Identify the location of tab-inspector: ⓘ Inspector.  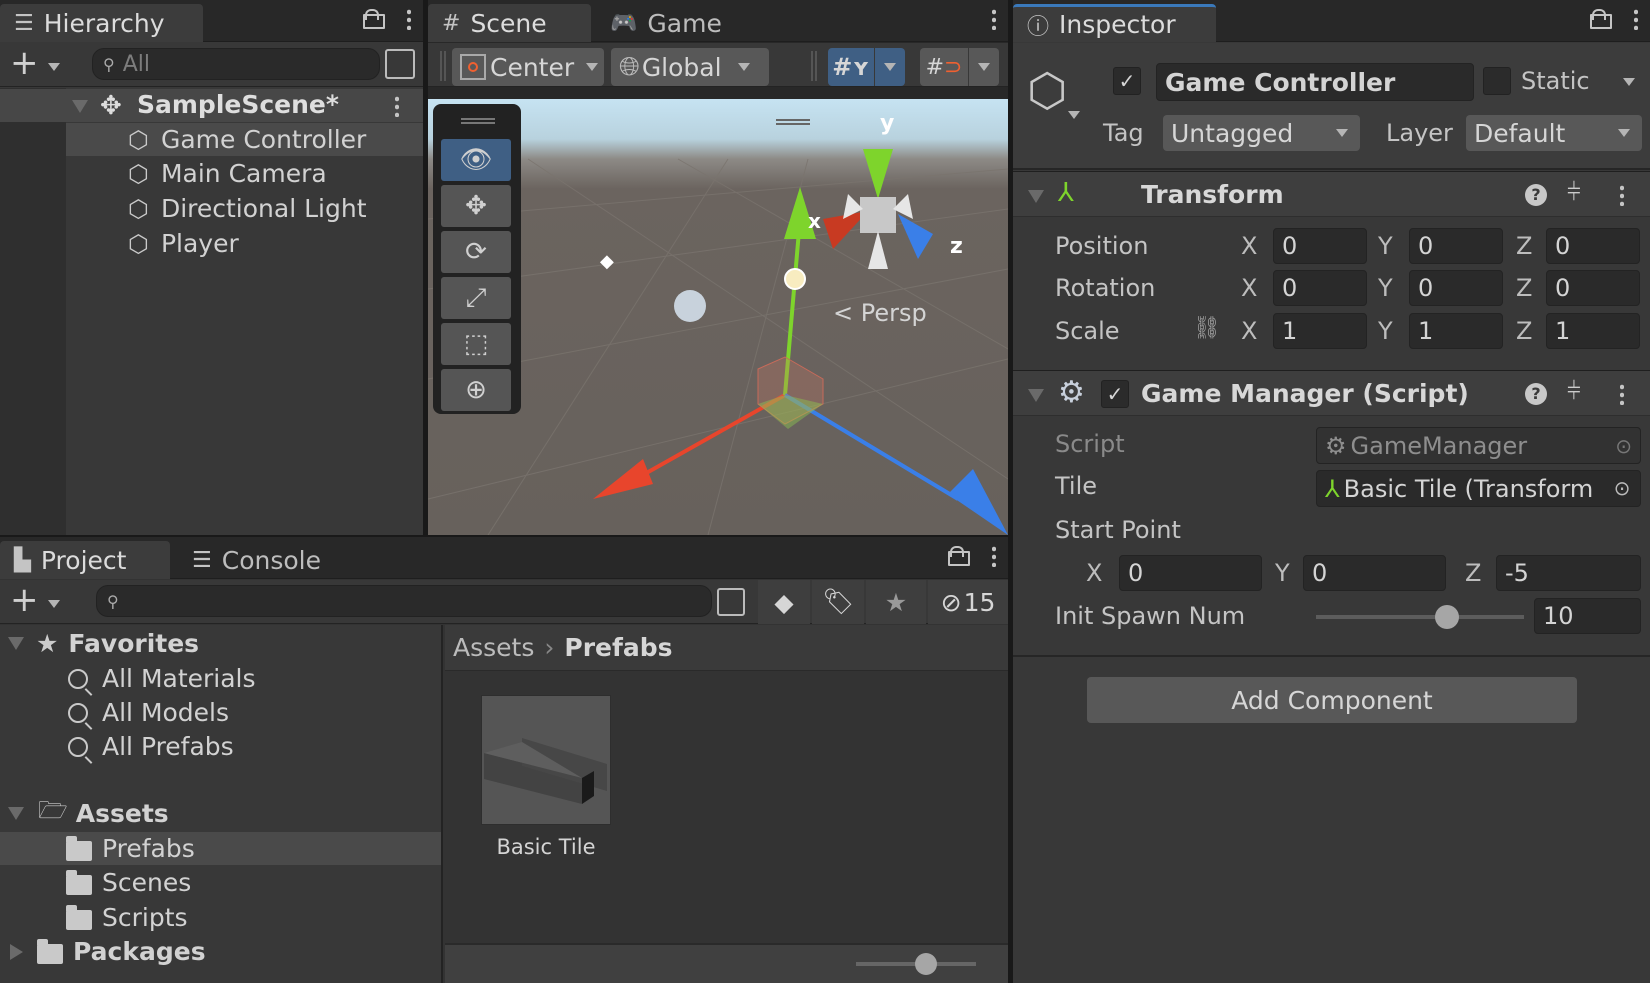
(1114, 23).